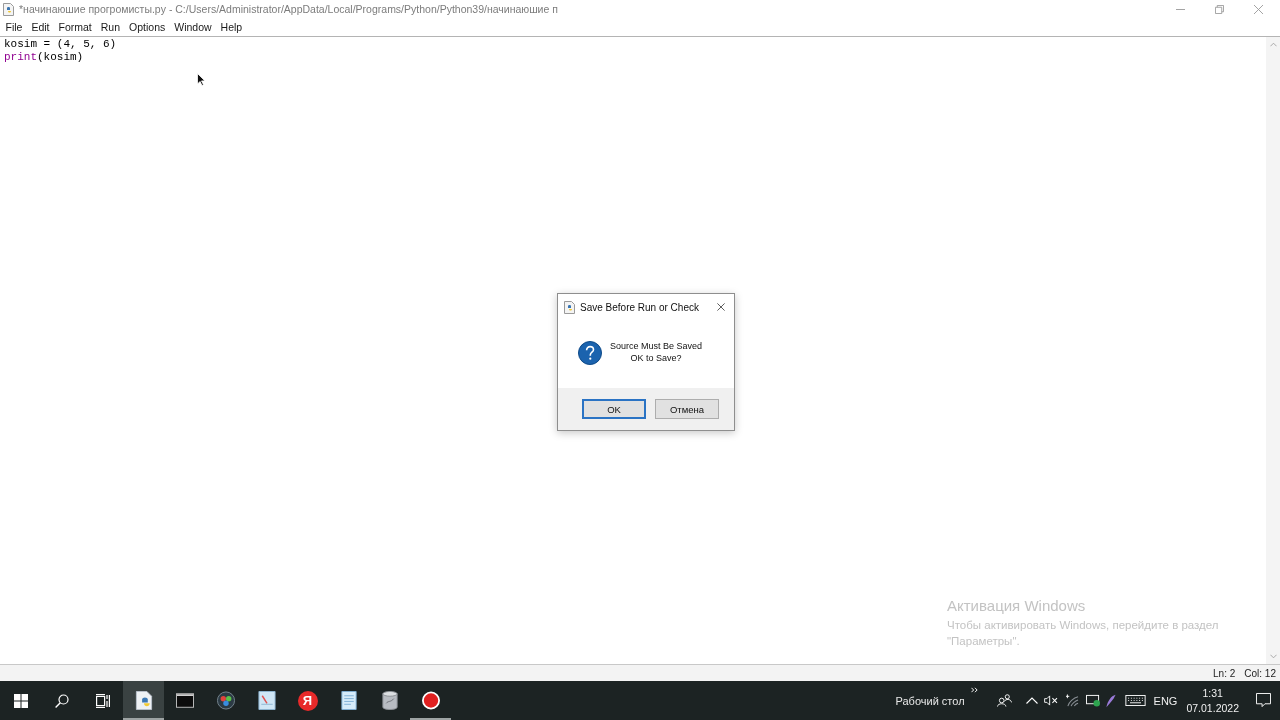  Describe the element at coordinates (389, 700) in the screenshot. I see `database-icon` at that location.